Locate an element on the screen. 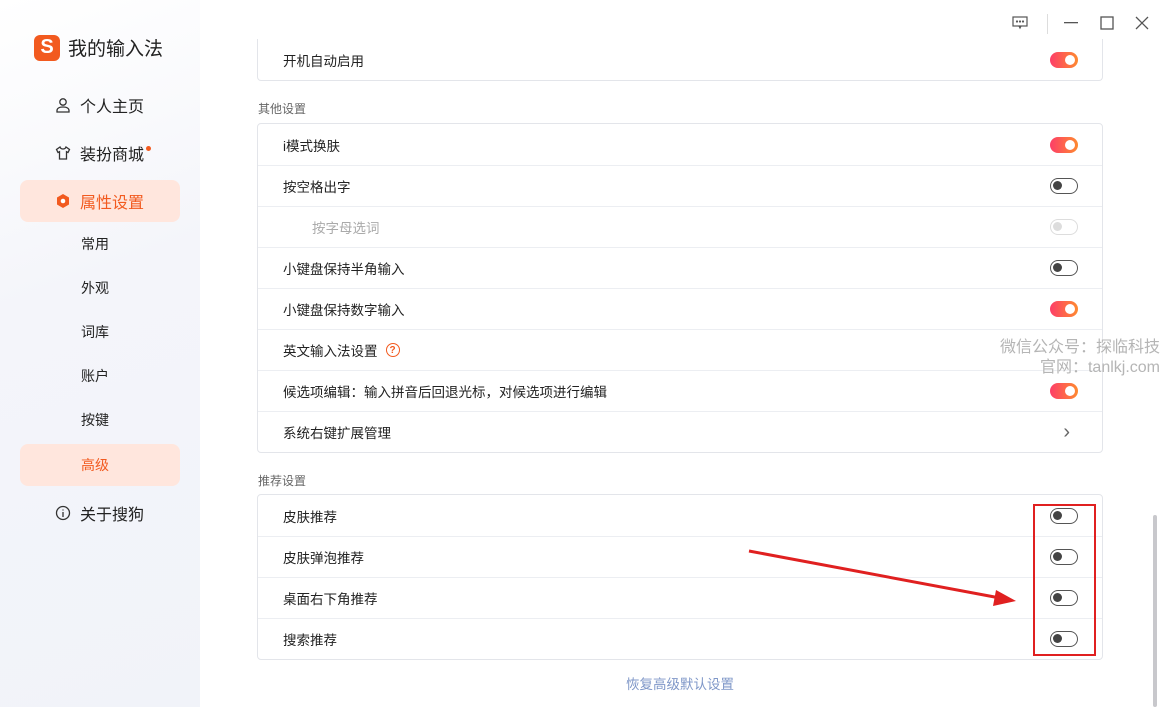 Image resolution: width=1164 pixels, height=707 pixels. annotation-arrow is located at coordinates (882, 577).